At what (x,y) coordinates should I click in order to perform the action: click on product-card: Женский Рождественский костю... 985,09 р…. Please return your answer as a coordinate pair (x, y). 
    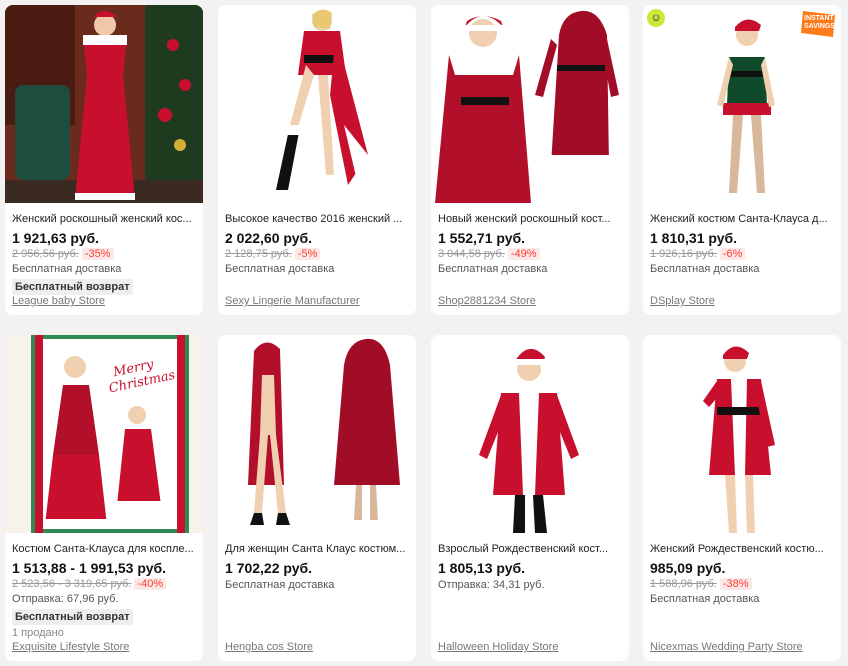
    Looking at the image, I should click on (742, 498).